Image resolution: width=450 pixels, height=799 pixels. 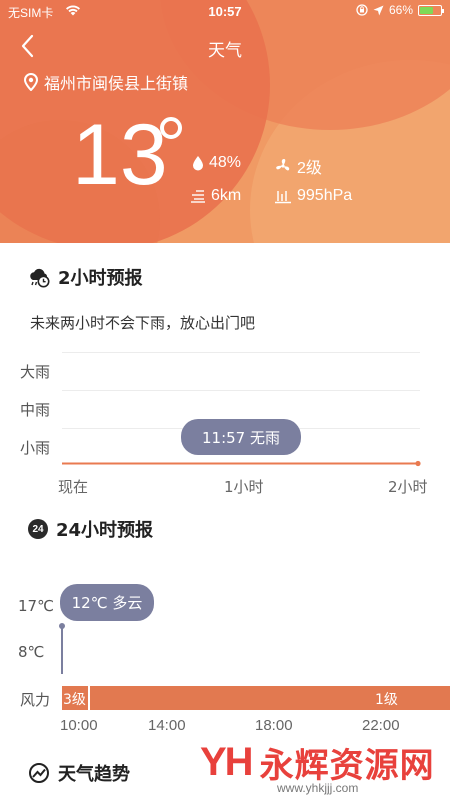 What do you see at coordinates (73, 487) in the screenshot?
I see `x-label-now: 现在` at bounding box center [73, 487].